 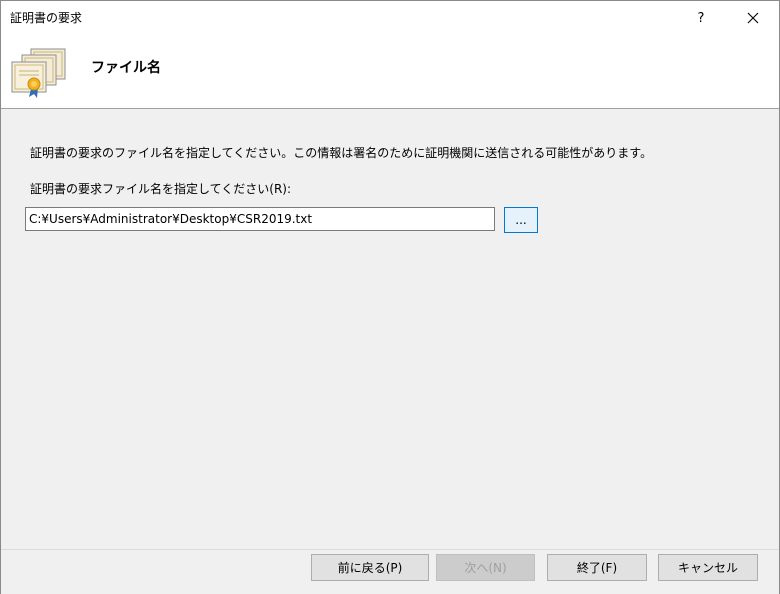 What do you see at coordinates (597, 567) in the screenshot?
I see `finish-button: 終了(F)` at bounding box center [597, 567].